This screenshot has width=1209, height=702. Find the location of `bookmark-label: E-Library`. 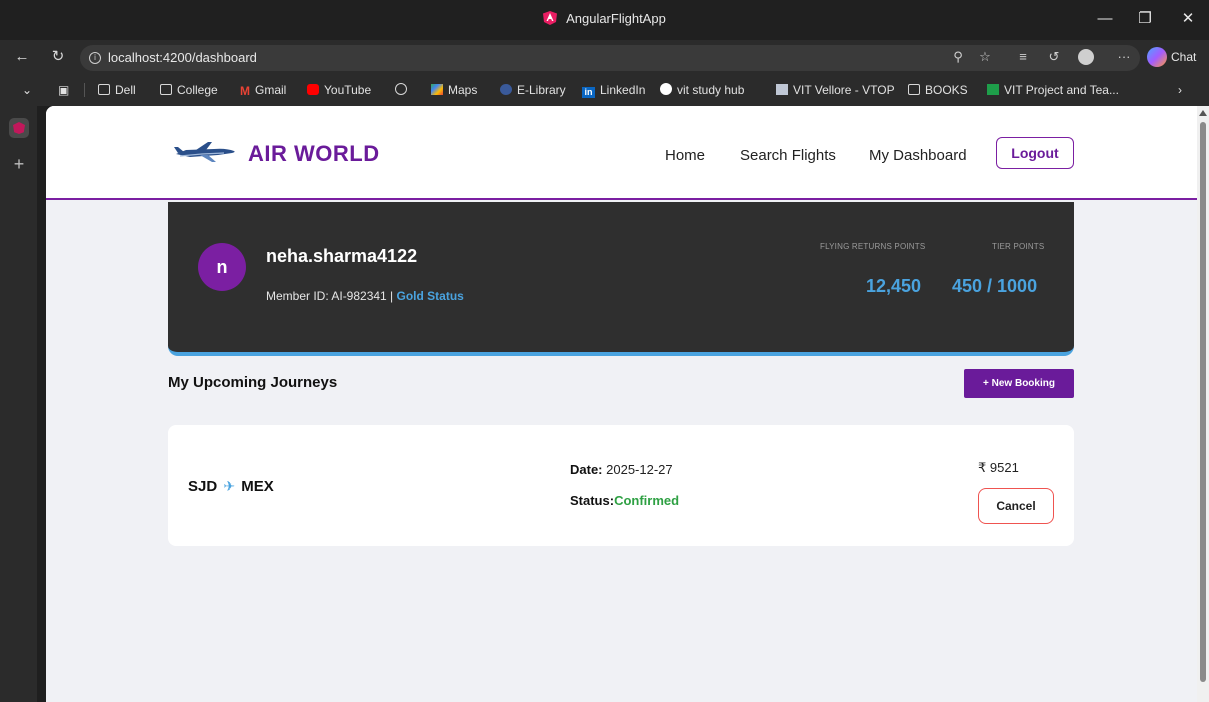

bookmark-label: E-Library is located at coordinates (541, 90).